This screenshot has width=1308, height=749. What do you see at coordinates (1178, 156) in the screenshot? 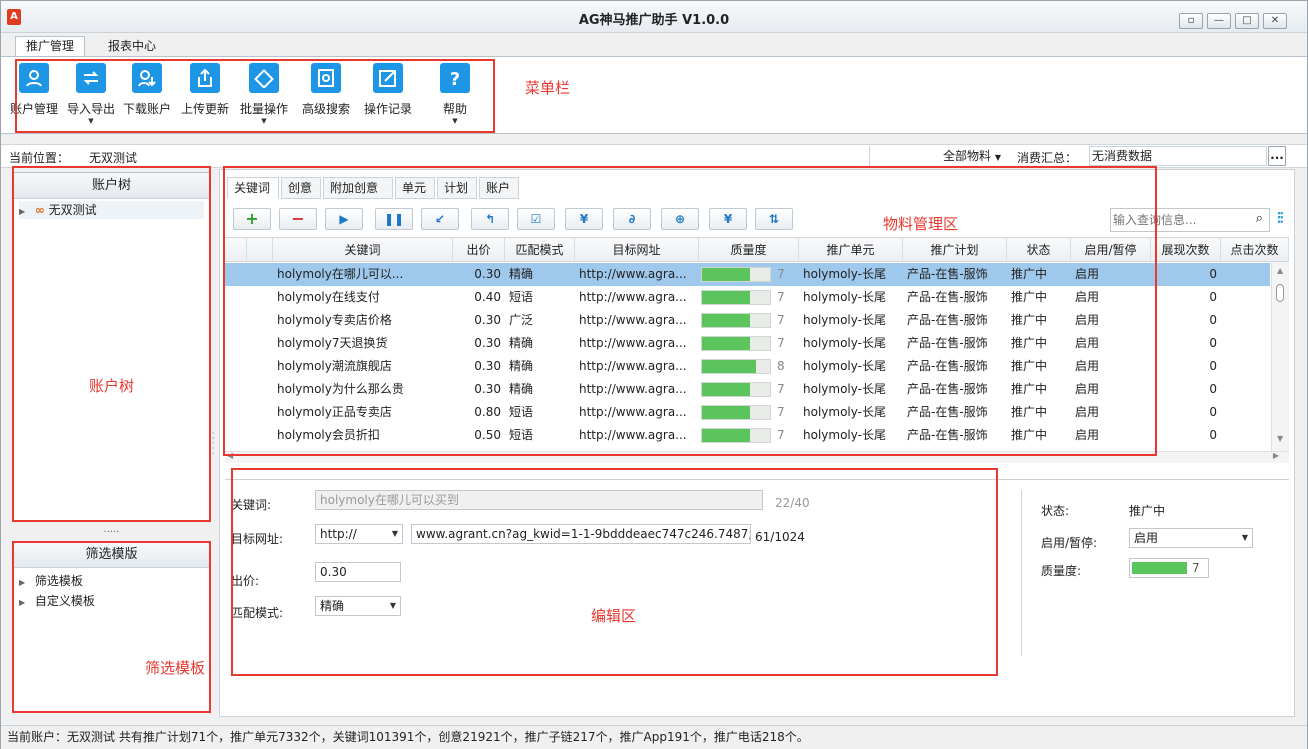
I see `spend-value-field: 无消费数据` at bounding box center [1178, 156].